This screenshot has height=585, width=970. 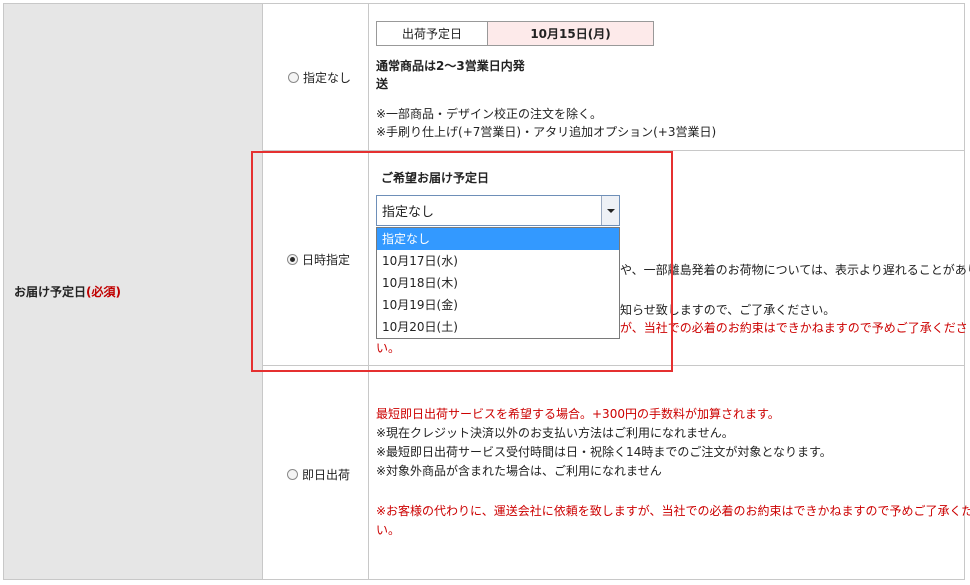 What do you see at coordinates (292, 474) in the screenshot?
I see `radio-sameday` at bounding box center [292, 474].